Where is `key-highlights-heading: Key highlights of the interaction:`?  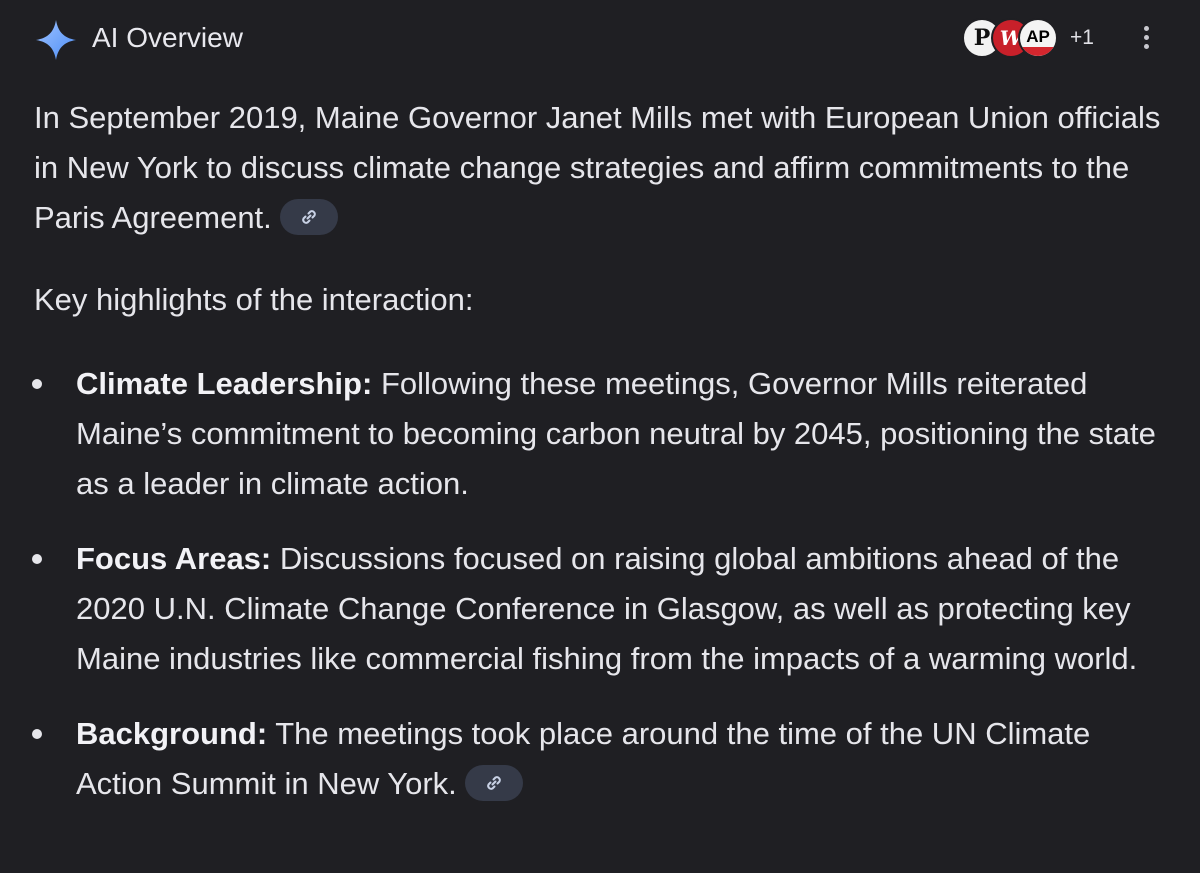
key-highlights-heading: Key highlights of the interaction: is located at coordinates (254, 299).